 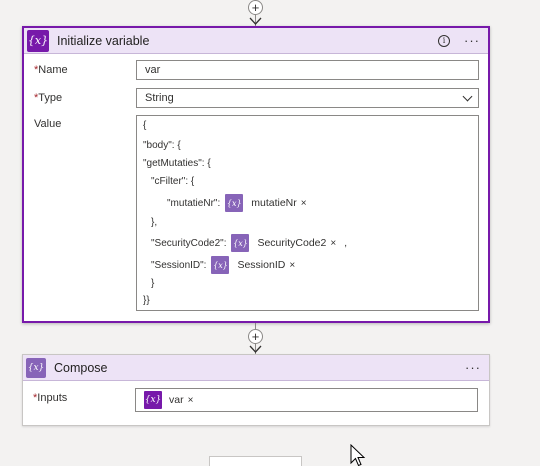 What do you see at coordinates (153, 283) in the screenshot?
I see `code-line: }` at bounding box center [153, 283].